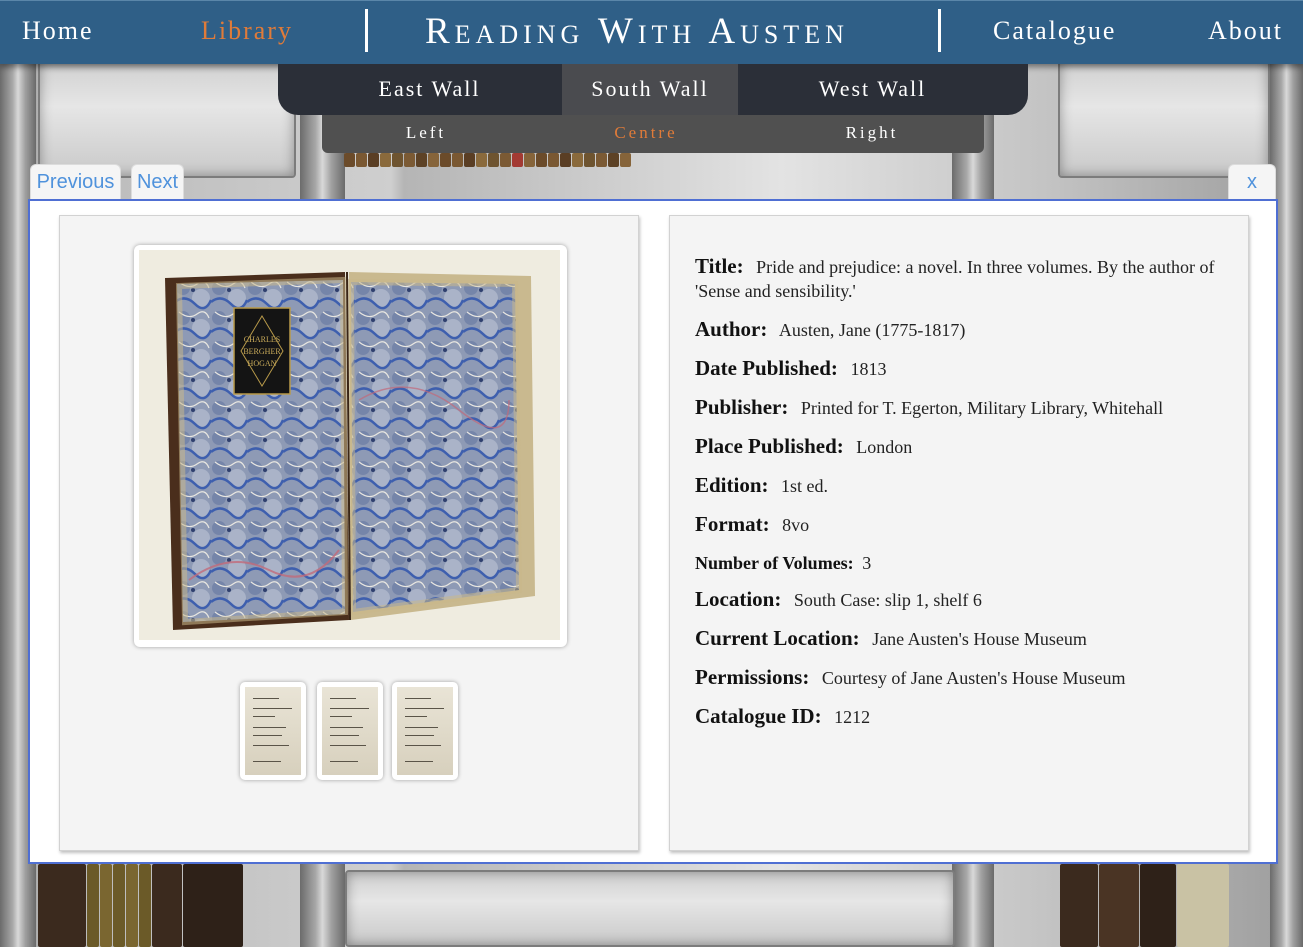 This screenshot has height=947, width=1303. I want to click on site-title: Reading With Austen, so click(637, 31).